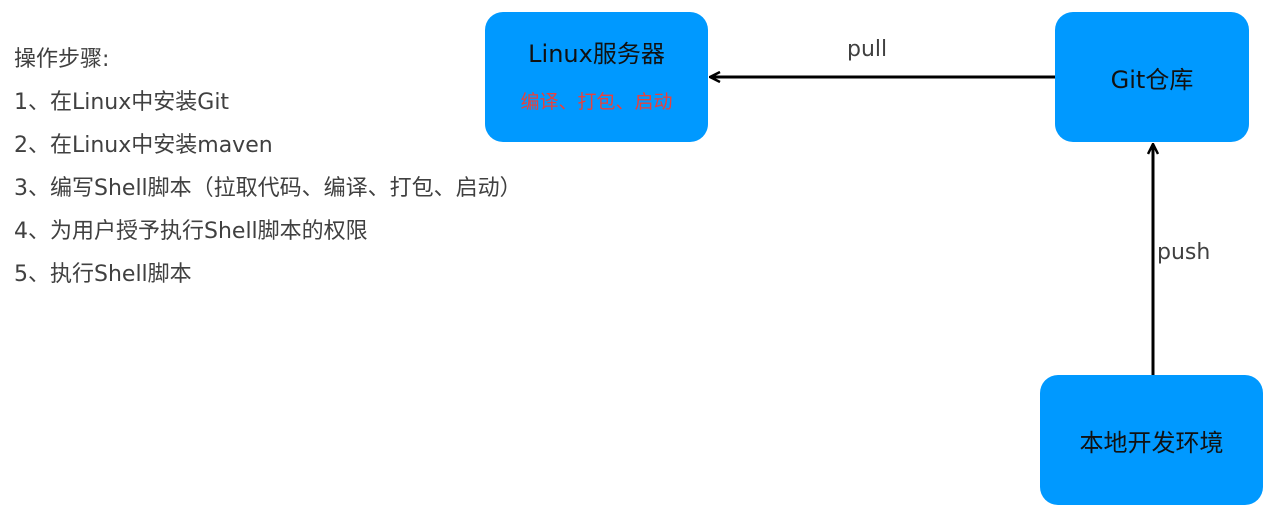 The image size is (1278, 514). What do you see at coordinates (596, 77) in the screenshot?
I see `linux-server-node: Linux服务器 编译、打包、启动` at bounding box center [596, 77].